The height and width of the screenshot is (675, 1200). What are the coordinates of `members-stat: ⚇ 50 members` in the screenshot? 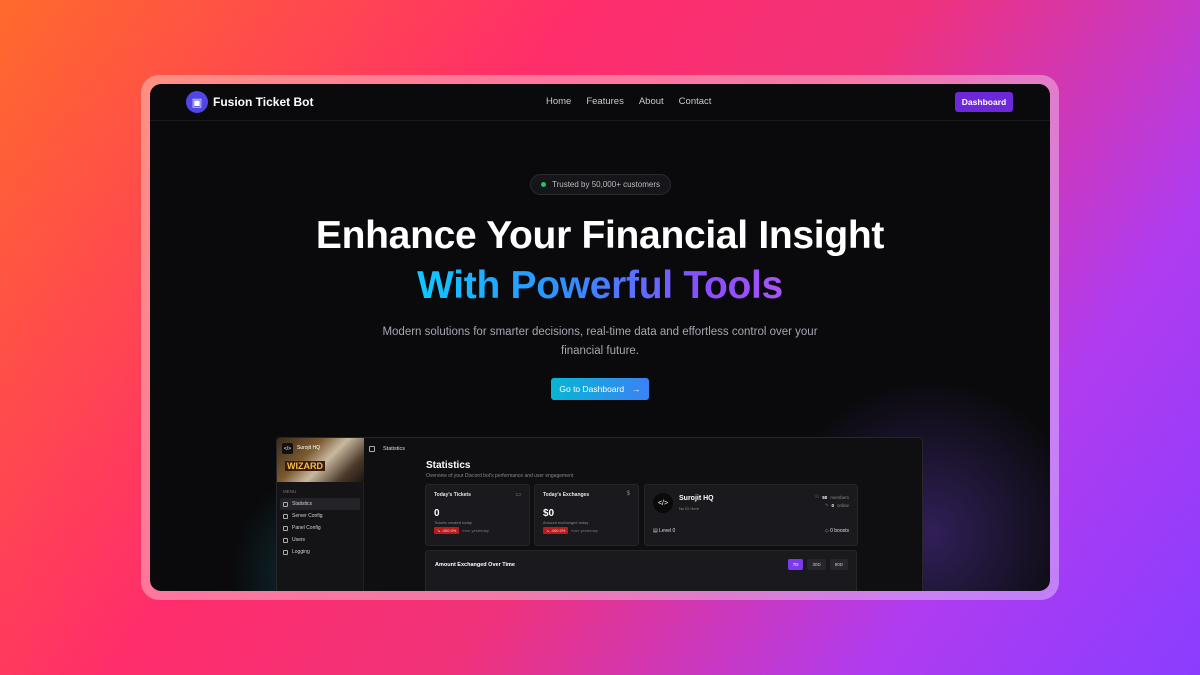 It's located at (832, 497).